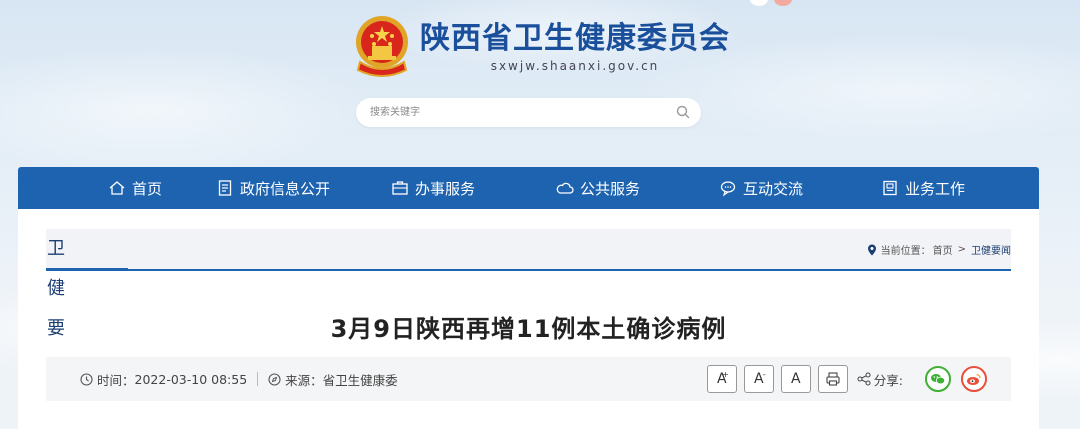 This screenshot has height=429, width=1080. Describe the element at coordinates (728, 189) in the screenshot. I see `chat-icon` at that location.